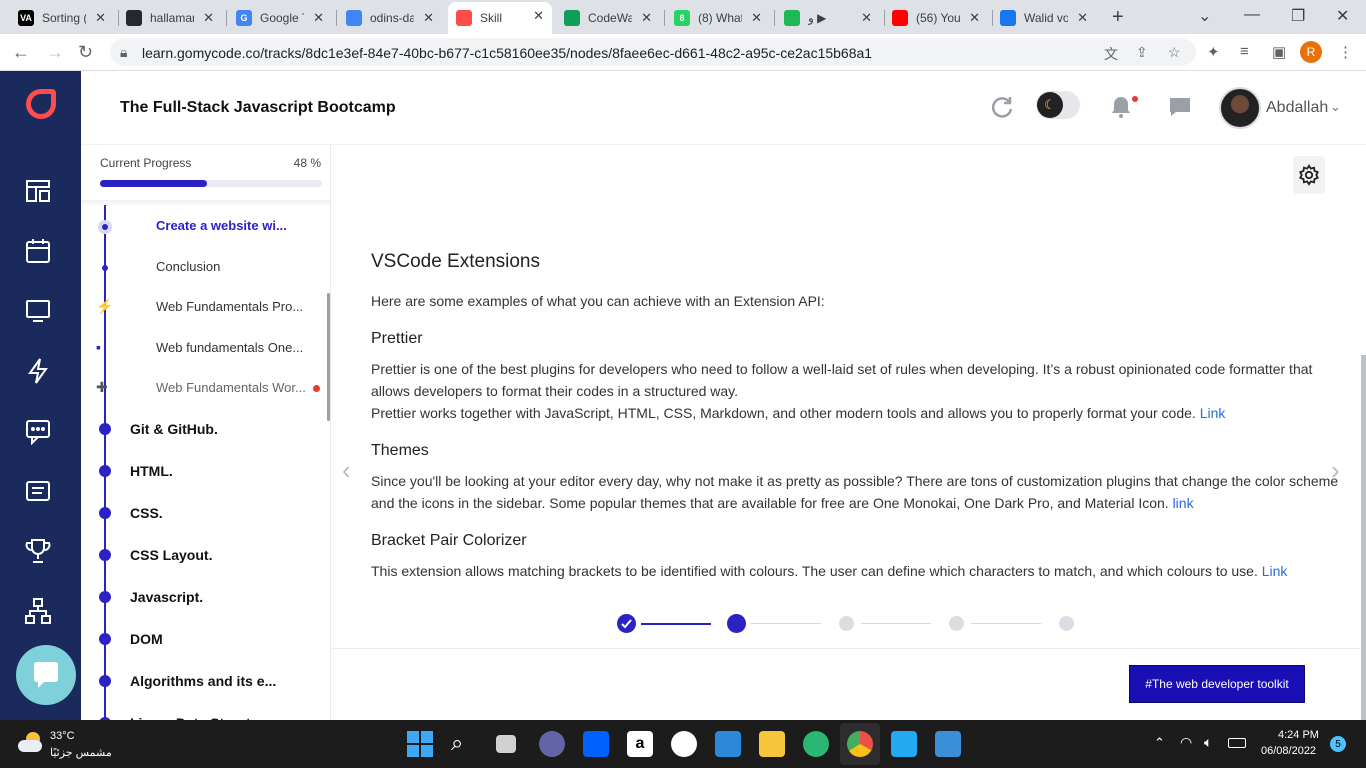  I want to click on app-icon, so click(684, 744).